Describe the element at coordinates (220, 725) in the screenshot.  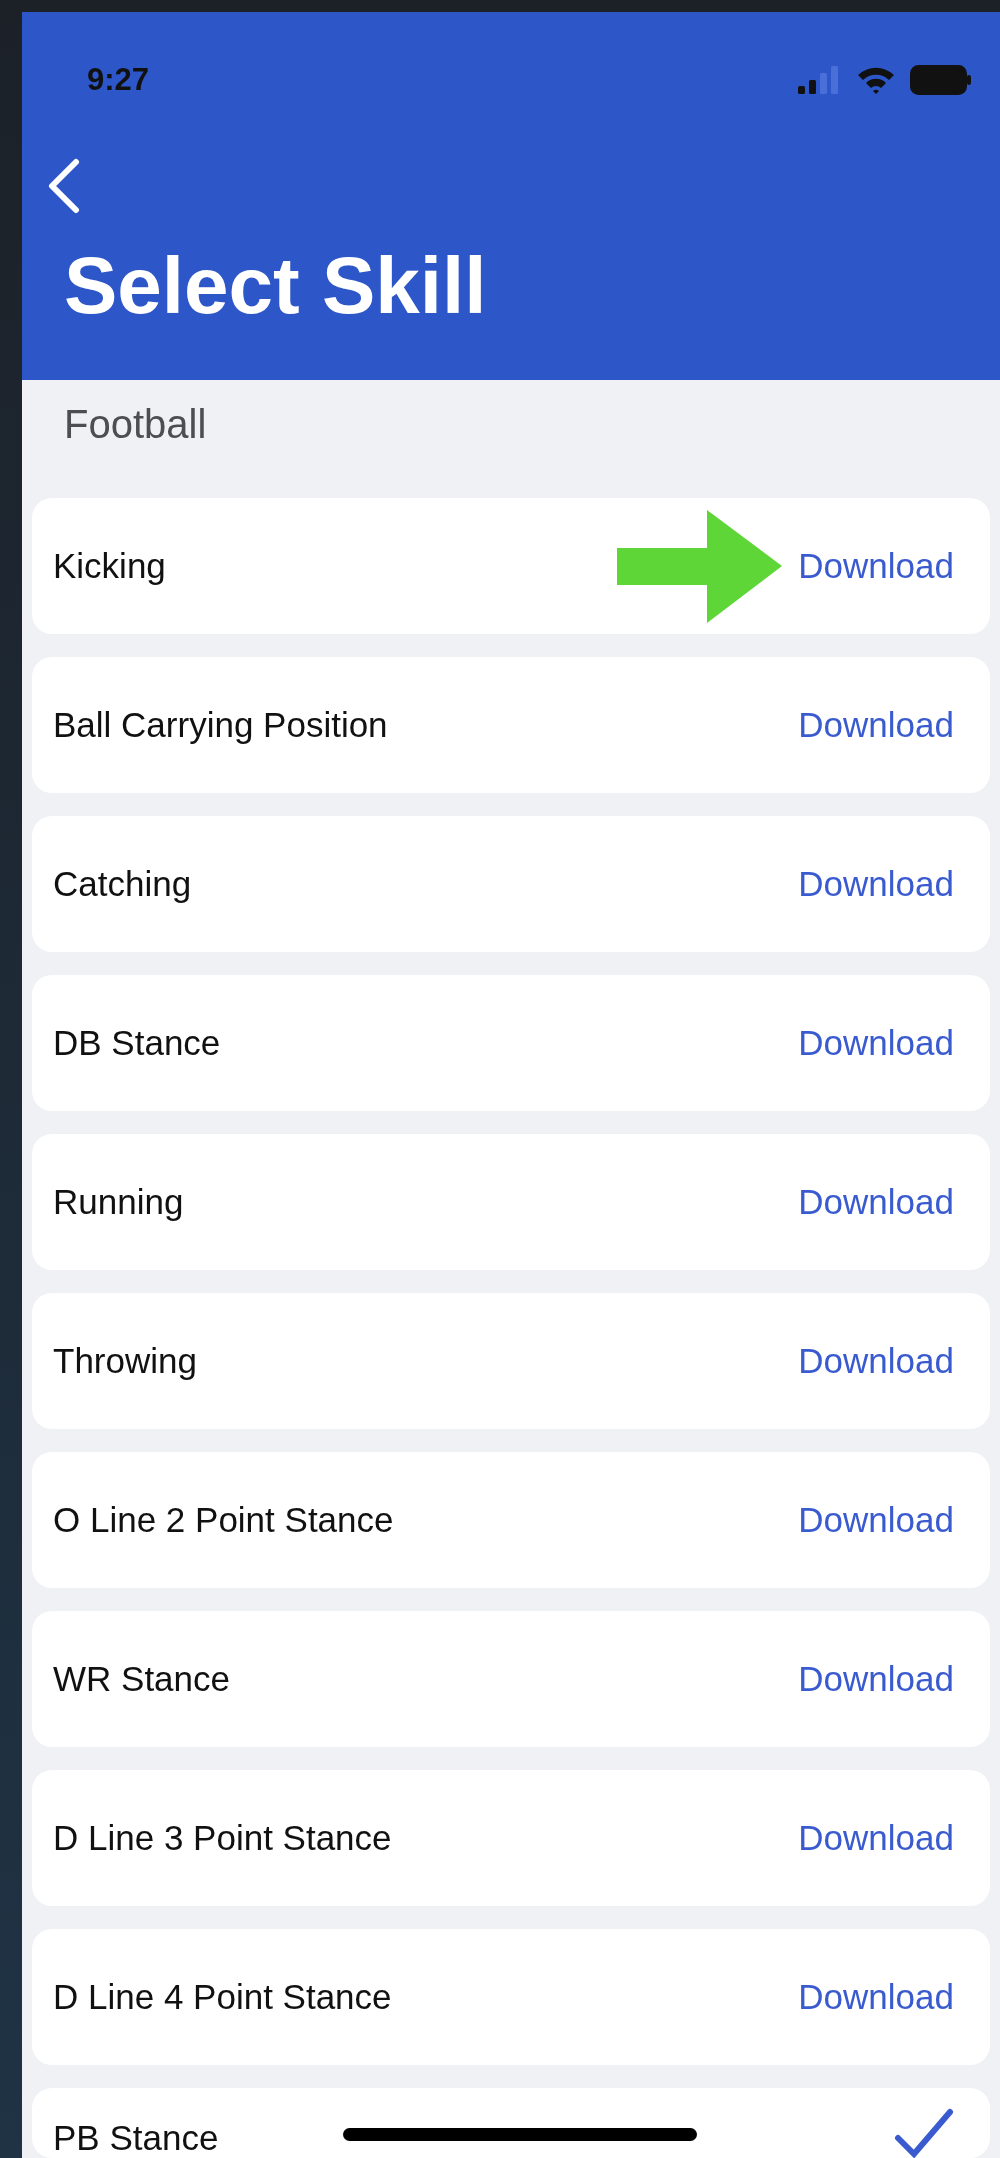
I see `skill-name: Ball Carrying Position` at that location.